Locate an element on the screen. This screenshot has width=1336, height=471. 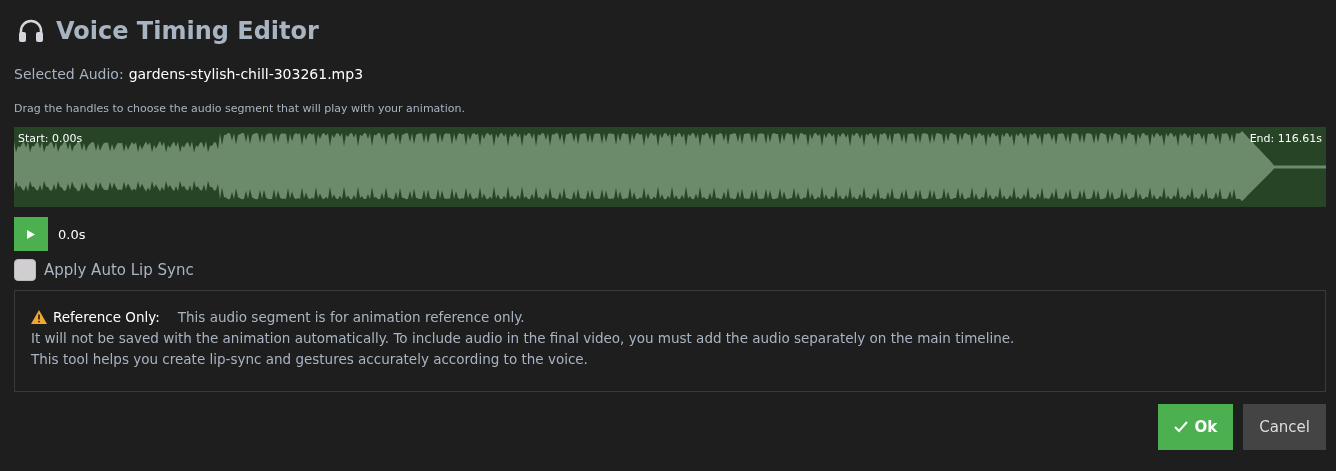
start-time-label: Start: 0.00s is located at coordinates (50, 138).